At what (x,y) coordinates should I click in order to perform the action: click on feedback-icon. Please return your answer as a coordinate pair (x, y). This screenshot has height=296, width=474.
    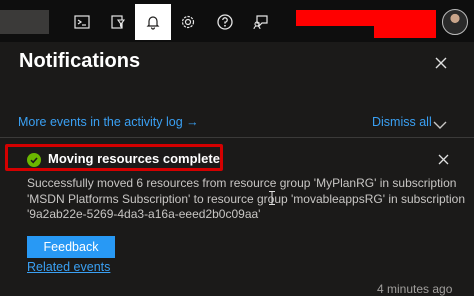
    Looking at the image, I should click on (261, 22).